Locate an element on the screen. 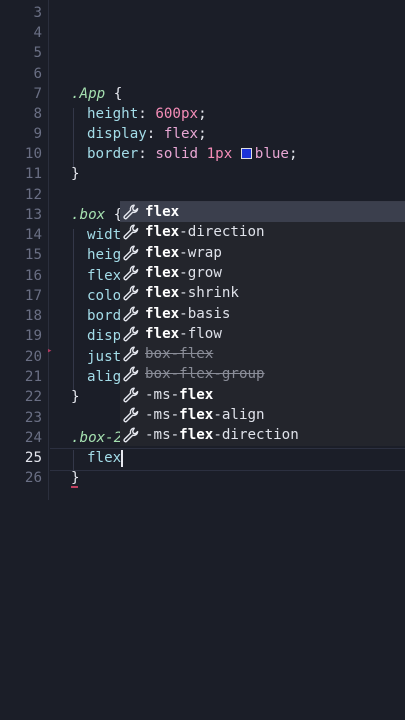  code-line: .box-2 is located at coordinates (96, 438).